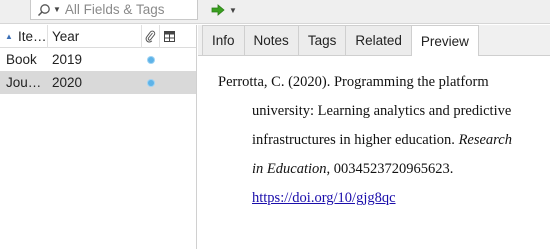 This screenshot has height=249, width=550. What do you see at coordinates (67, 59) in the screenshot?
I see `item-year: 2019` at bounding box center [67, 59].